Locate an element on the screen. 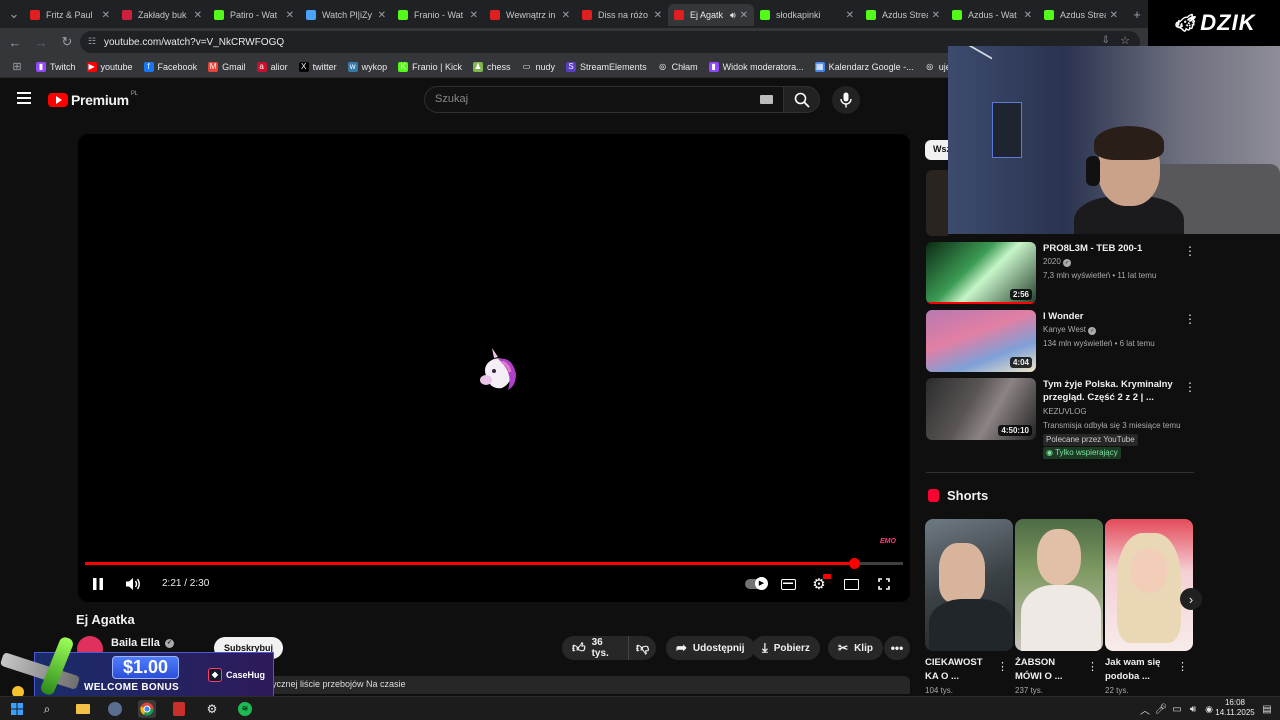 The height and width of the screenshot is (720, 1280). file-explorer-icon is located at coordinates (83, 709).